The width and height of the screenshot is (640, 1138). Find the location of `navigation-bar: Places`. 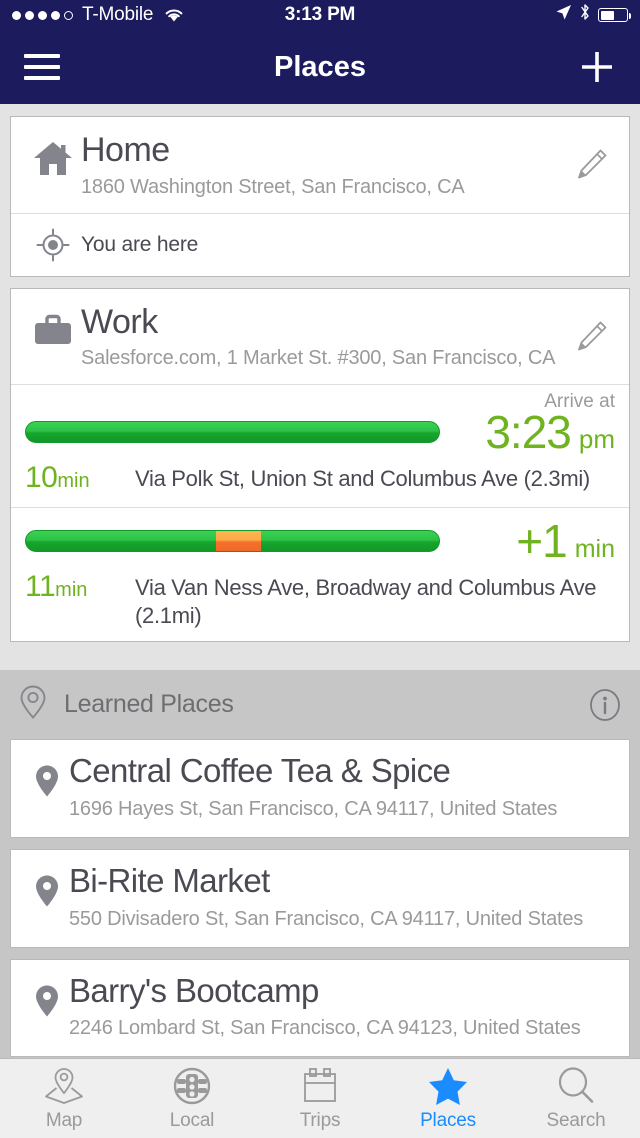

navigation-bar: Places is located at coordinates (320, 67).